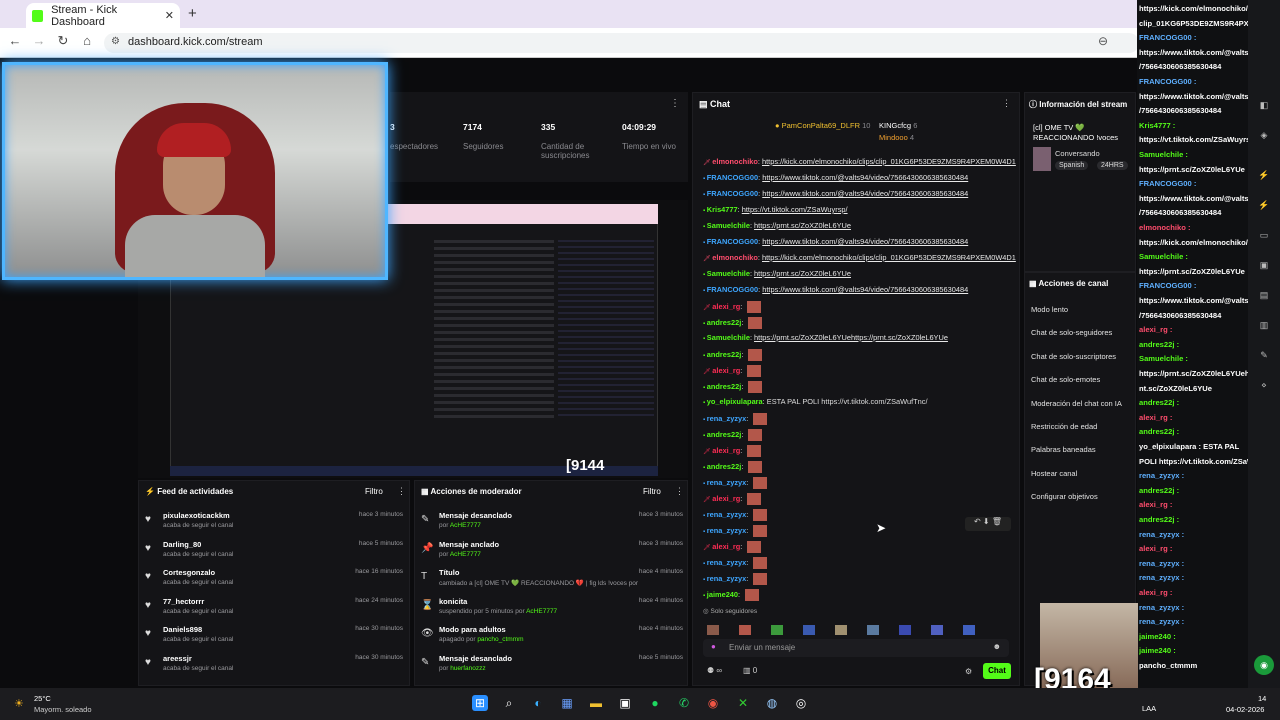 This screenshot has height=720, width=1280. I want to click on close-tab-icon: ✕, so click(169, 15).